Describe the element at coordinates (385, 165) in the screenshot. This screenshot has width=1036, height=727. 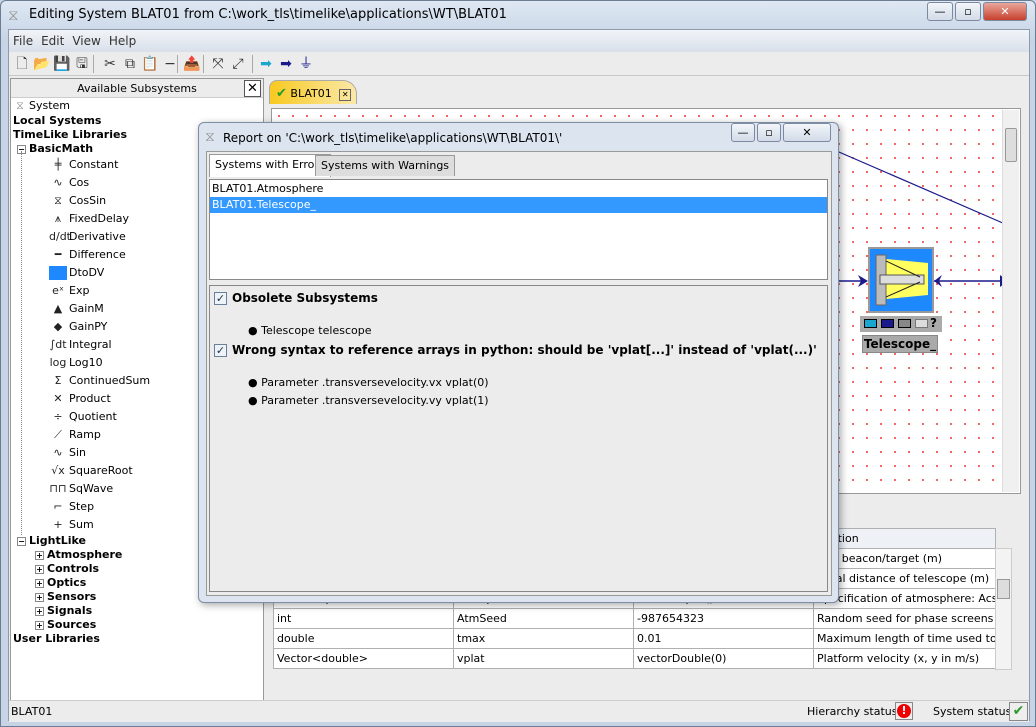
I see `tab-systems-with-warnings: Systems with Warnings` at that location.